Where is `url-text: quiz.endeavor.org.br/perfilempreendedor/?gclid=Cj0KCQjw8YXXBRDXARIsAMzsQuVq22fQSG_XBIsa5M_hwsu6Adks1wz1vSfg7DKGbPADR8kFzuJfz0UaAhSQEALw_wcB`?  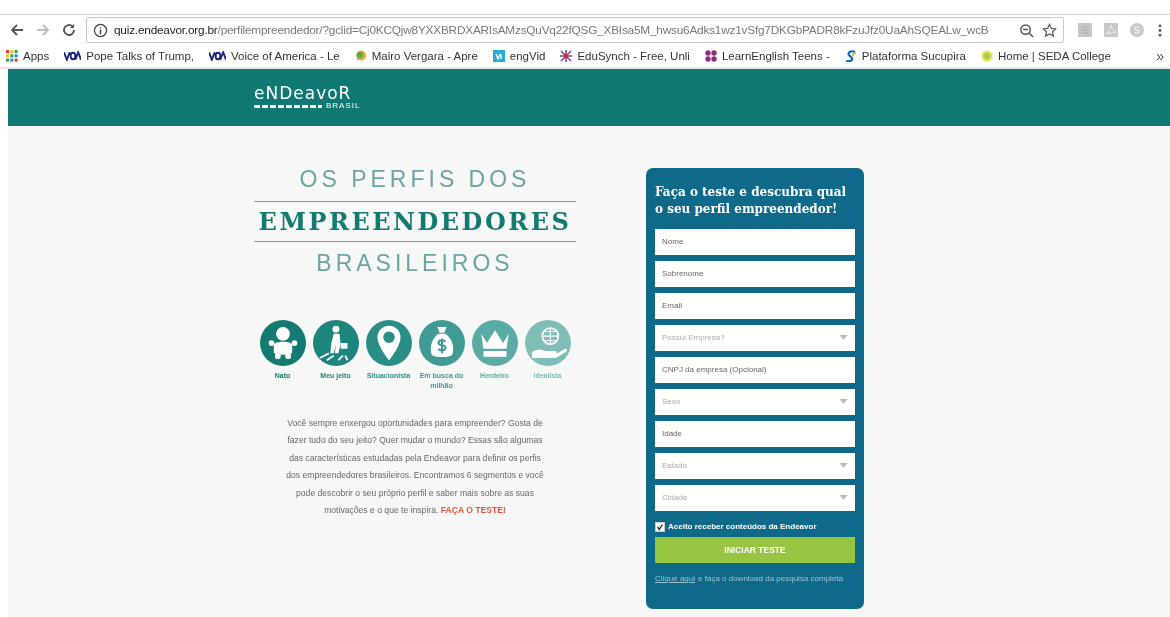
url-text: quiz.endeavor.org.br/perfilempreendedor/?gclid=Cj0KCQjw8YXXBRDXARIsAMzsQuVq22fQSG_XBIsa5M_hwsu6Adks1wz1vSfg7DKGbPADR8kFzuJfz0UaAhSQEALw_wcB is located at coordinates (552, 30).